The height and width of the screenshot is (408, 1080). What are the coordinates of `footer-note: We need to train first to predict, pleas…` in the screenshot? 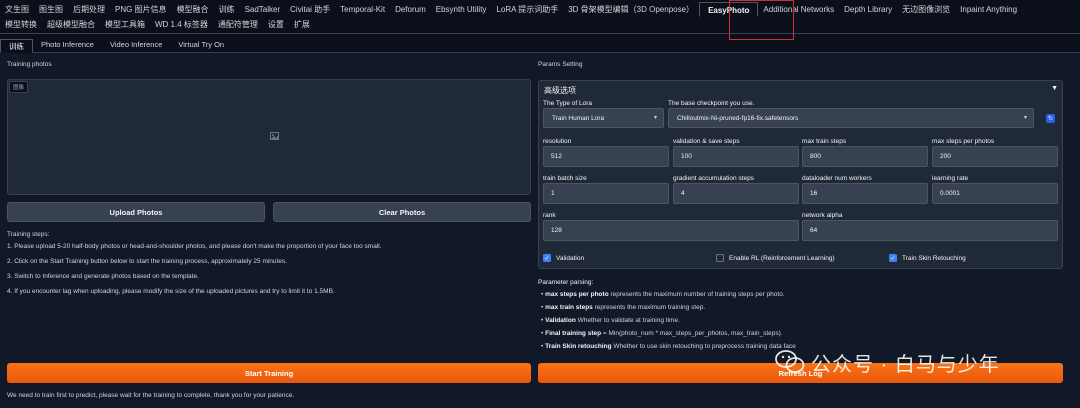 It's located at (151, 395).